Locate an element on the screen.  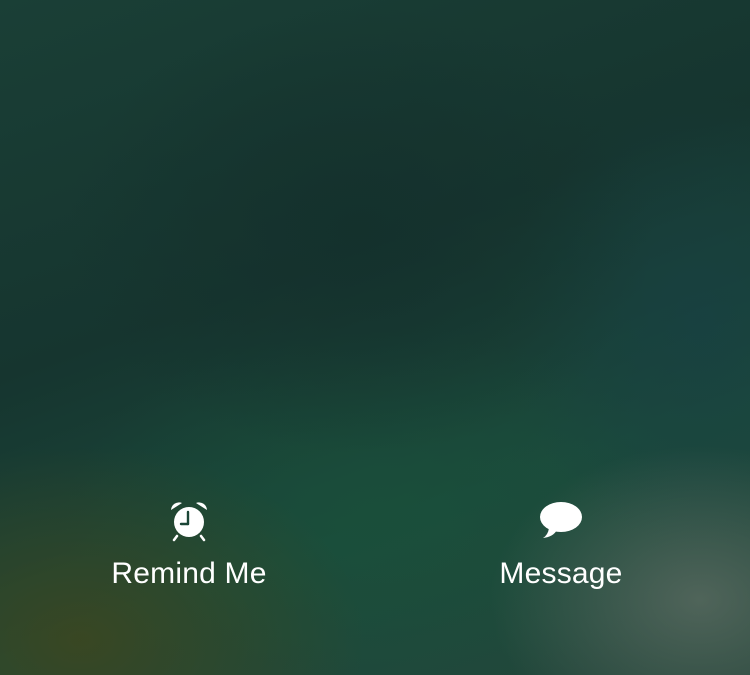
remind-me-button: Remind Me is located at coordinates (189, 545).